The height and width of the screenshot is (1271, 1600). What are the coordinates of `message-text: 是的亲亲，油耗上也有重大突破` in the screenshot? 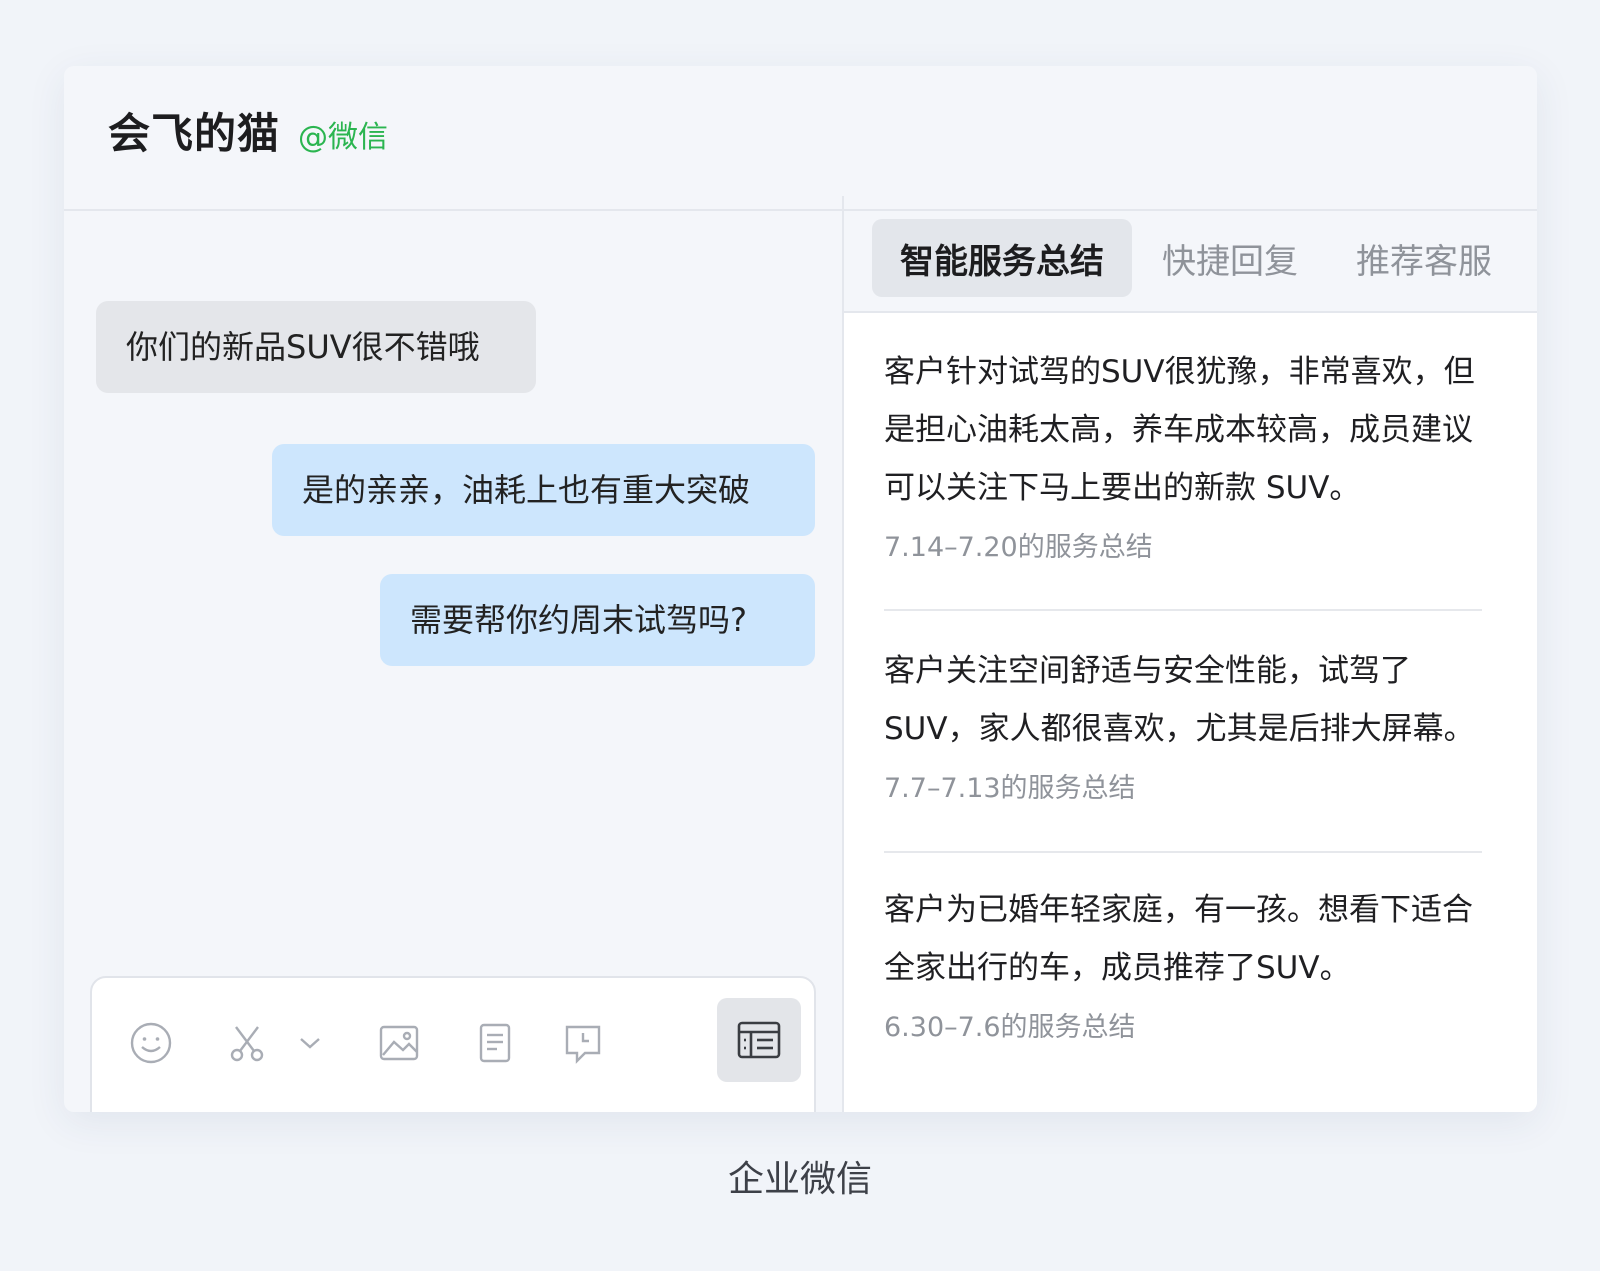 It's located at (526, 490).